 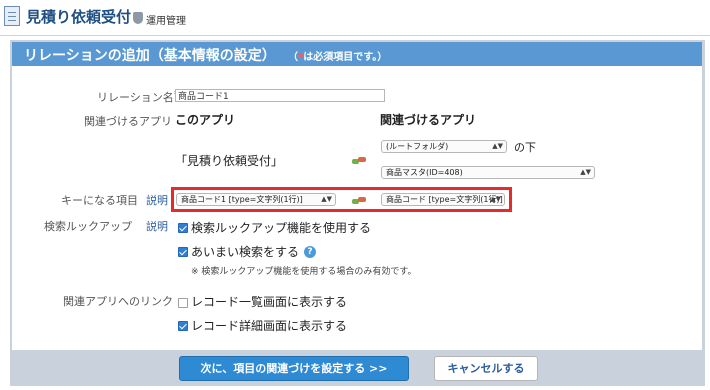 What do you see at coordinates (304, 272) in the screenshot?
I see `lookup-note: ※ 検索ルックアップ機能を使用する場合のみ有効です。` at bounding box center [304, 272].